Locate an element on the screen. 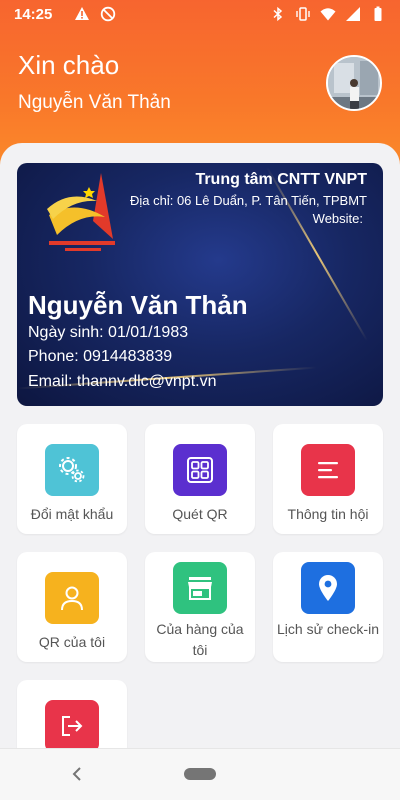 Image resolution: width=400 pixels, height=800 pixels. menu-my-store: Của hàng của tôi is located at coordinates (200, 607).